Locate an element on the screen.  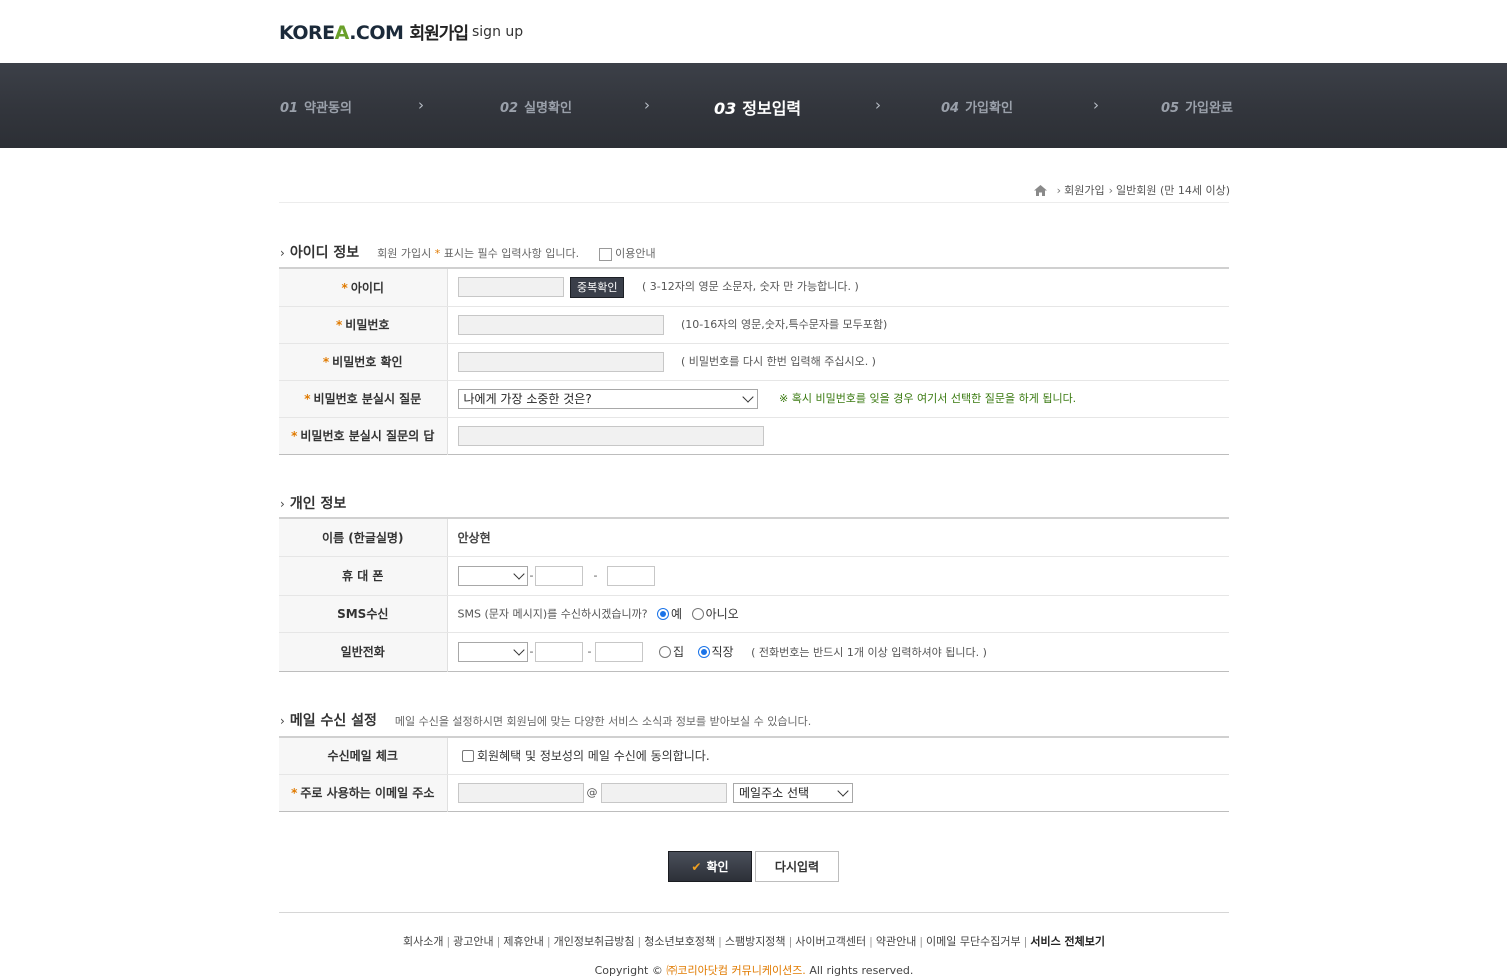
field-hint: ( 전화번호는 반드시 1개 이상 입력하셔야 됩니다. ) is located at coordinates (869, 652).